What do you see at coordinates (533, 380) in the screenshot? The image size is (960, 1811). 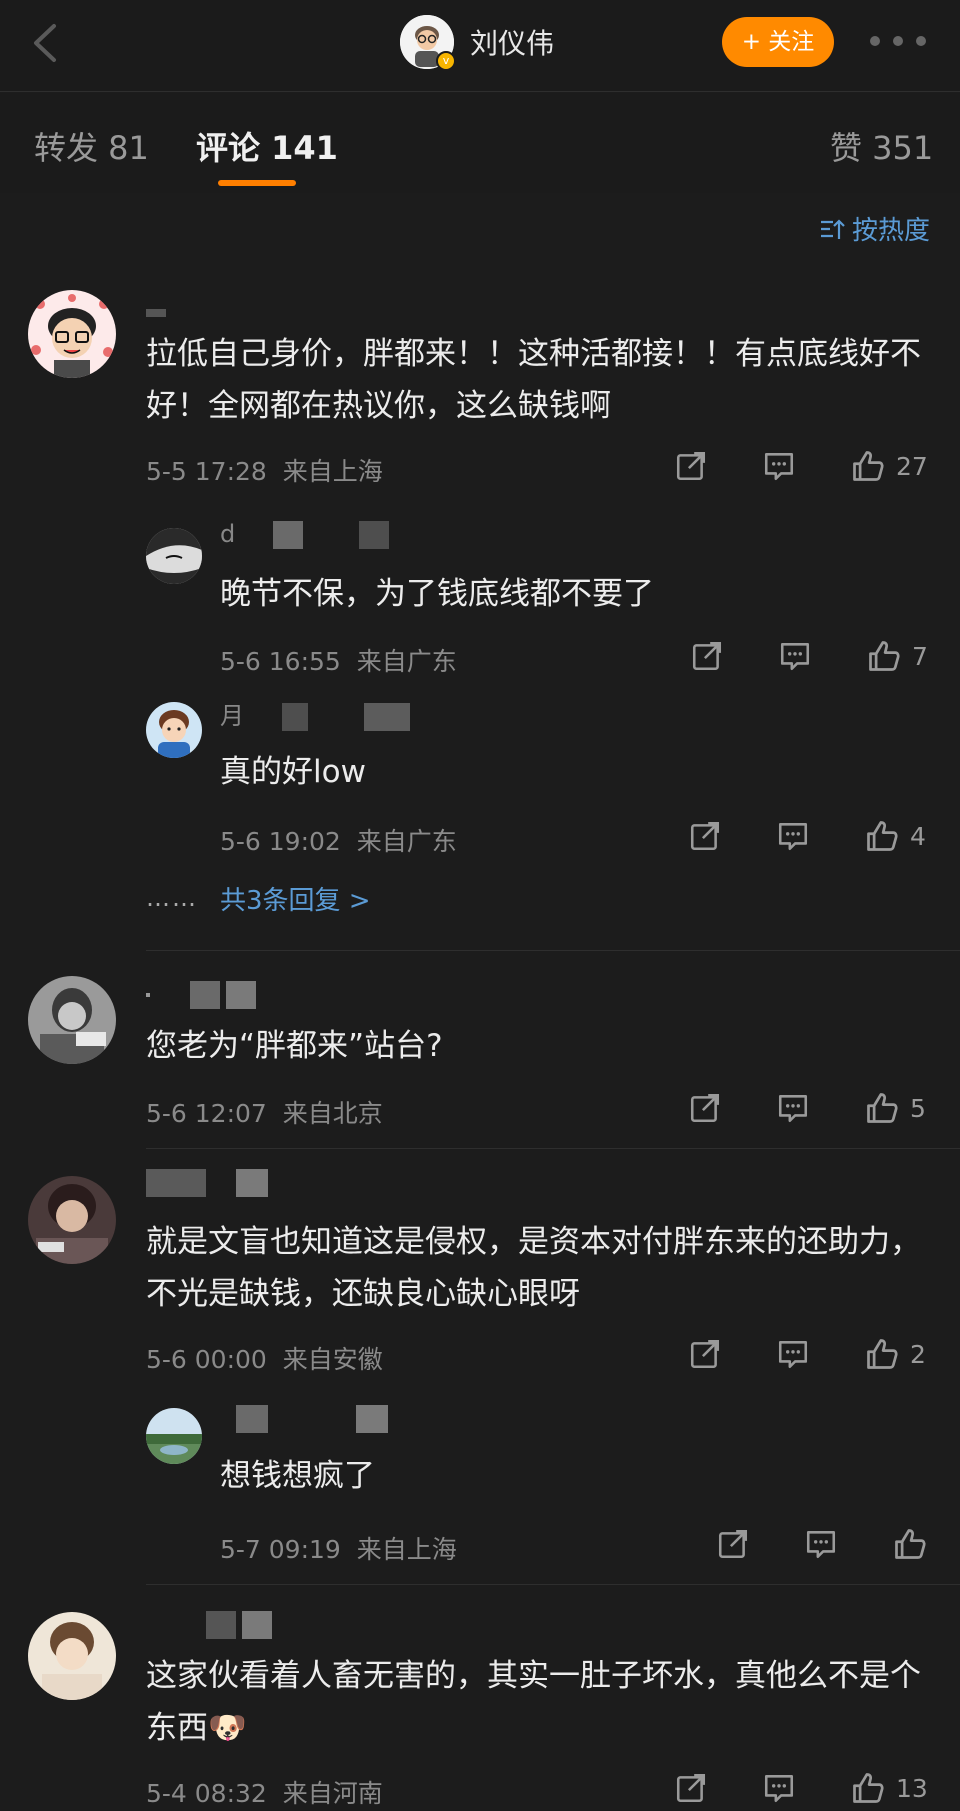 I see `comment-text: 拉低自己身价，胖都来！！这种活都接！！有点底线好不好！全网都在热议你，这么缺钱啊` at bounding box center [533, 380].